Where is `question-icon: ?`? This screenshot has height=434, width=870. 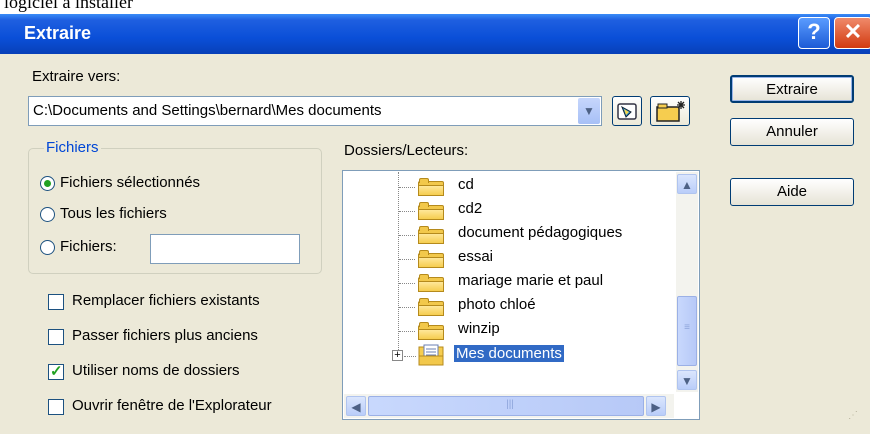 question-icon: ? is located at coordinates (814, 31).